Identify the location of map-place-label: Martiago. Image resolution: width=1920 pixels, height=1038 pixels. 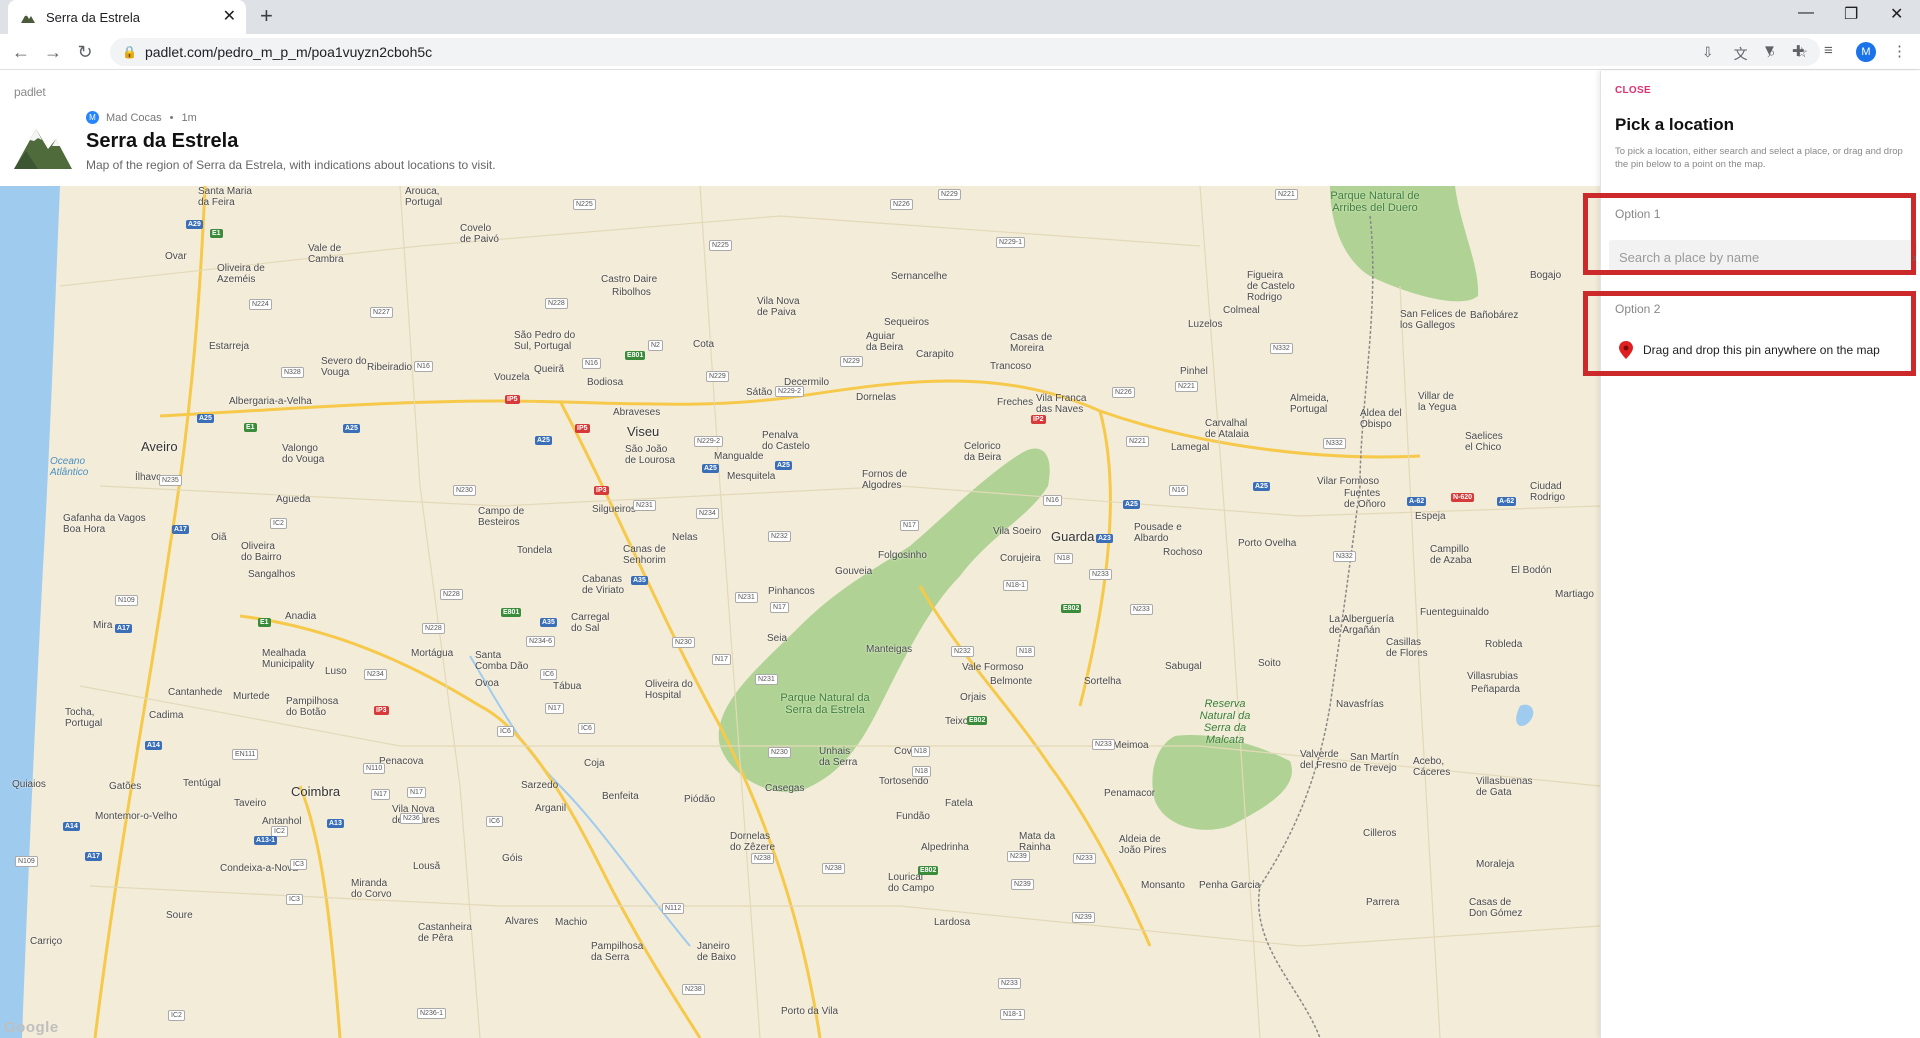
(1574, 594).